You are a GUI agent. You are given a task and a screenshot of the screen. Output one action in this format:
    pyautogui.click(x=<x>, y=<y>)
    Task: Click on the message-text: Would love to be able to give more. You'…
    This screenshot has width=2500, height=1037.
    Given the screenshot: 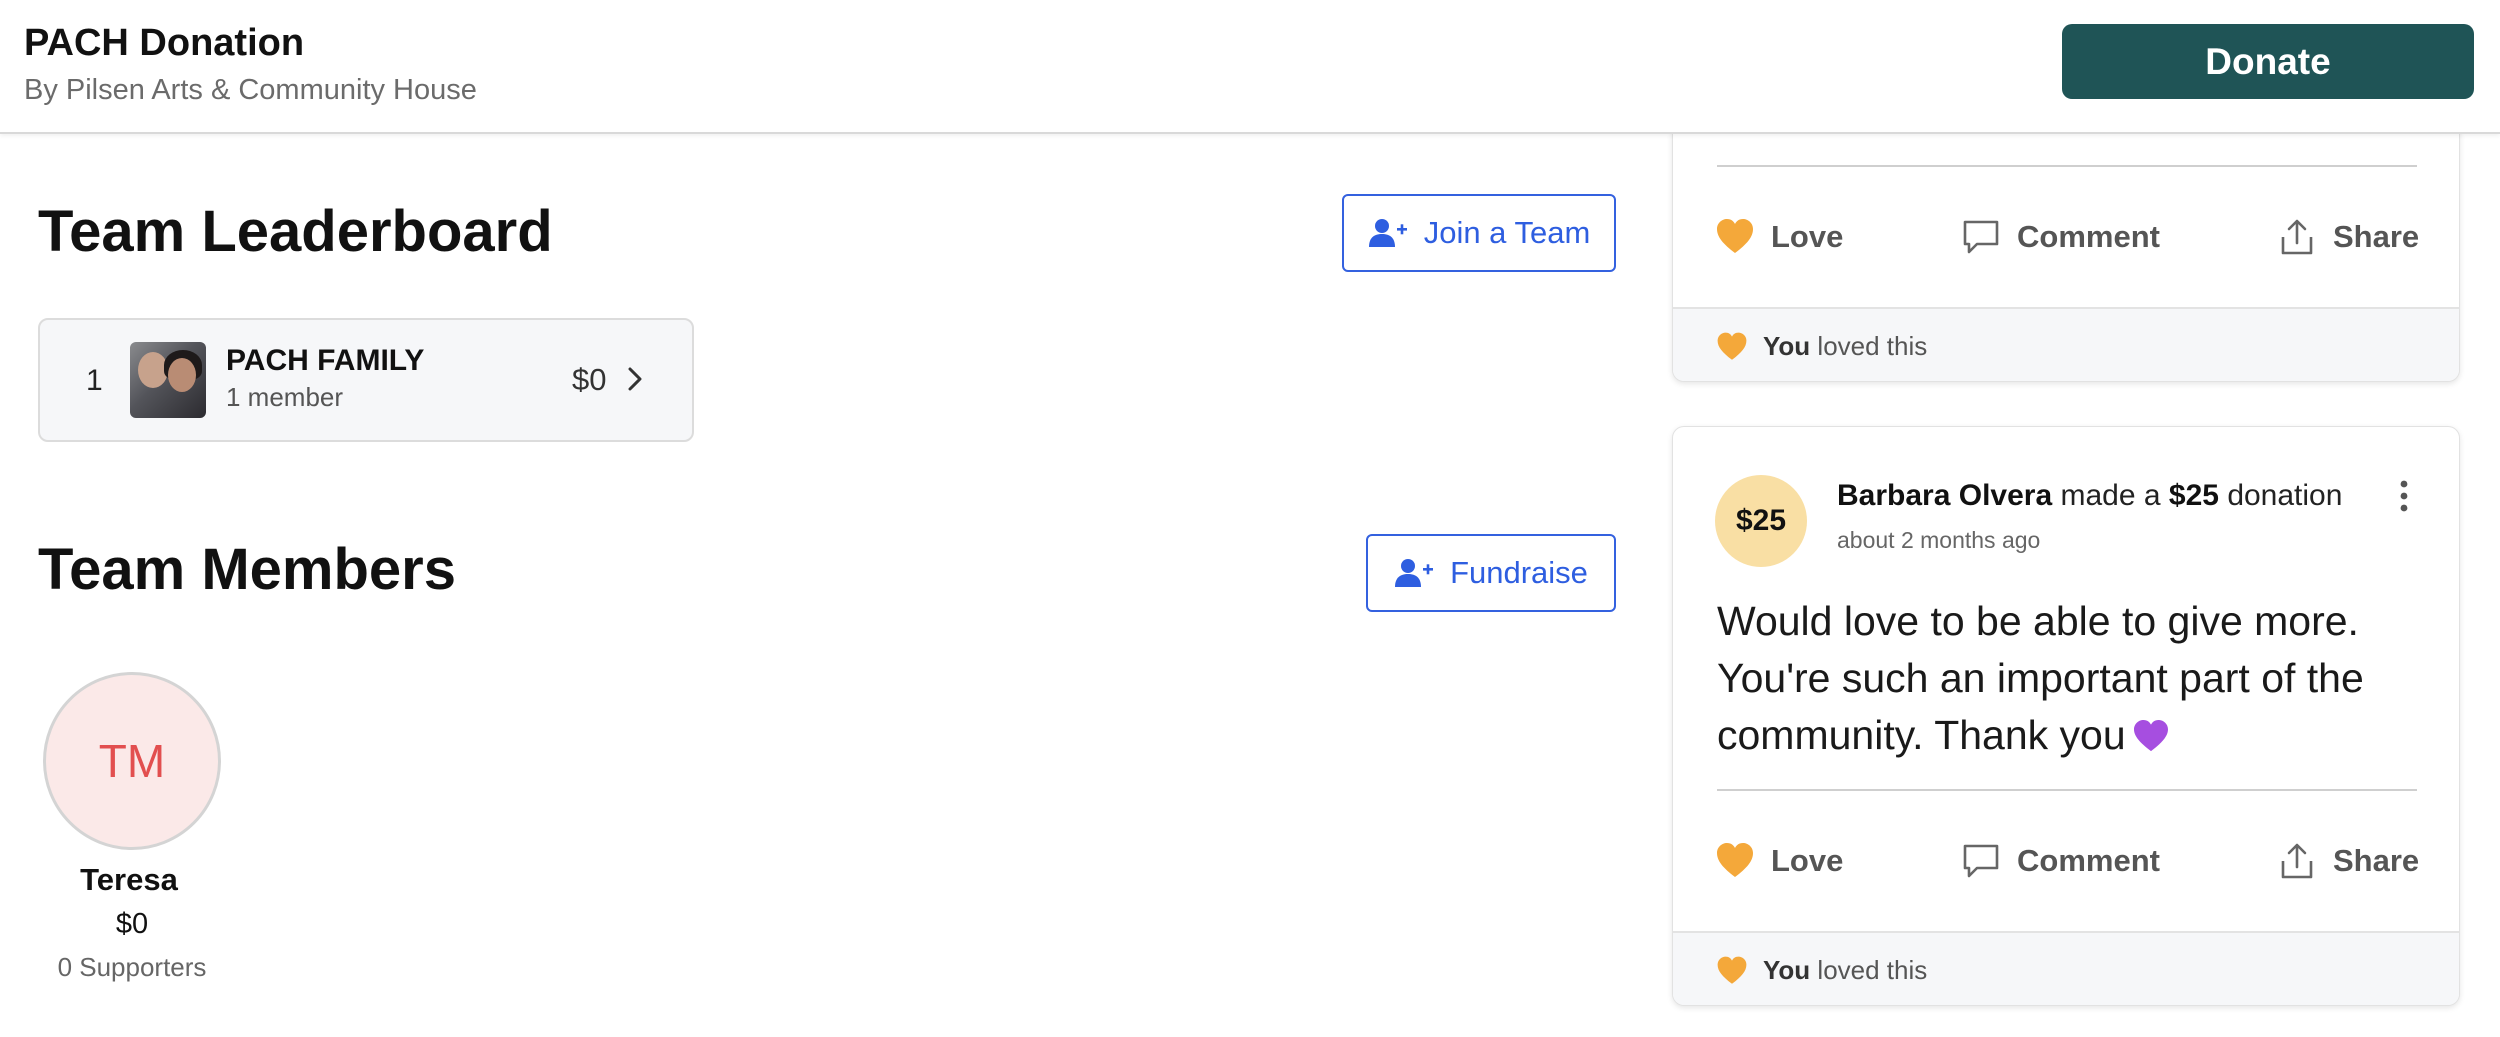 What is the action you would take?
    pyautogui.click(x=2040, y=678)
    